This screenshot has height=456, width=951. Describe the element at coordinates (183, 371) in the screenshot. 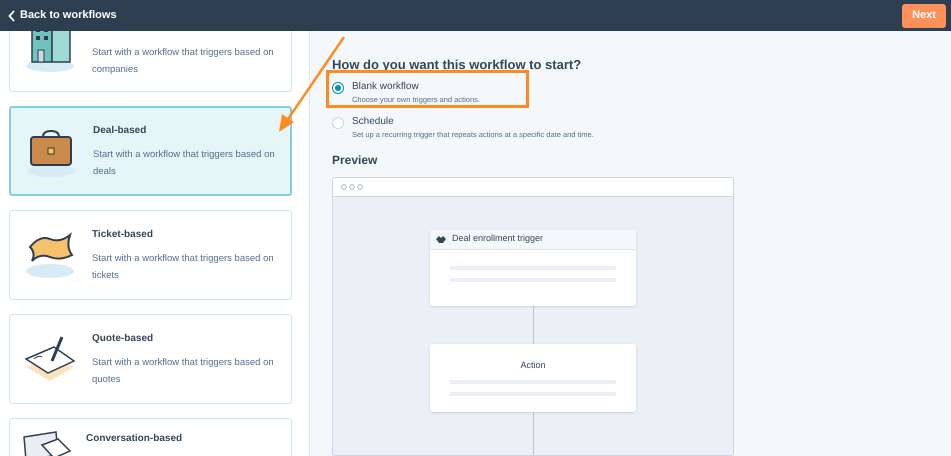

I see `card-description: Start with a workflow that triggers based on quotes` at that location.